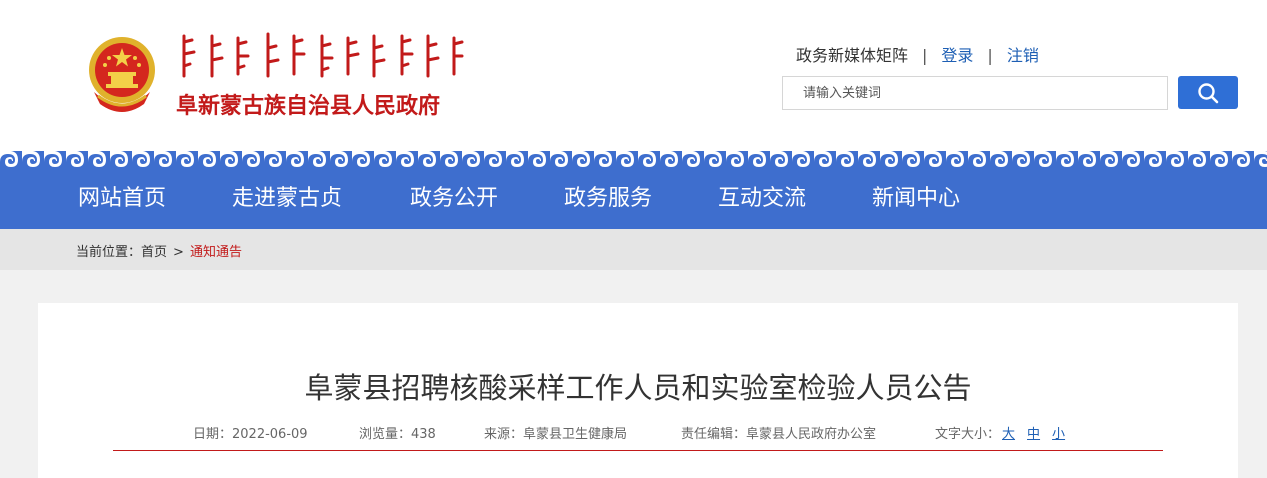 The width and height of the screenshot is (1267, 478). What do you see at coordinates (852, 54) in the screenshot?
I see `media-matrix-link: 政务新媒体矩阵` at bounding box center [852, 54].